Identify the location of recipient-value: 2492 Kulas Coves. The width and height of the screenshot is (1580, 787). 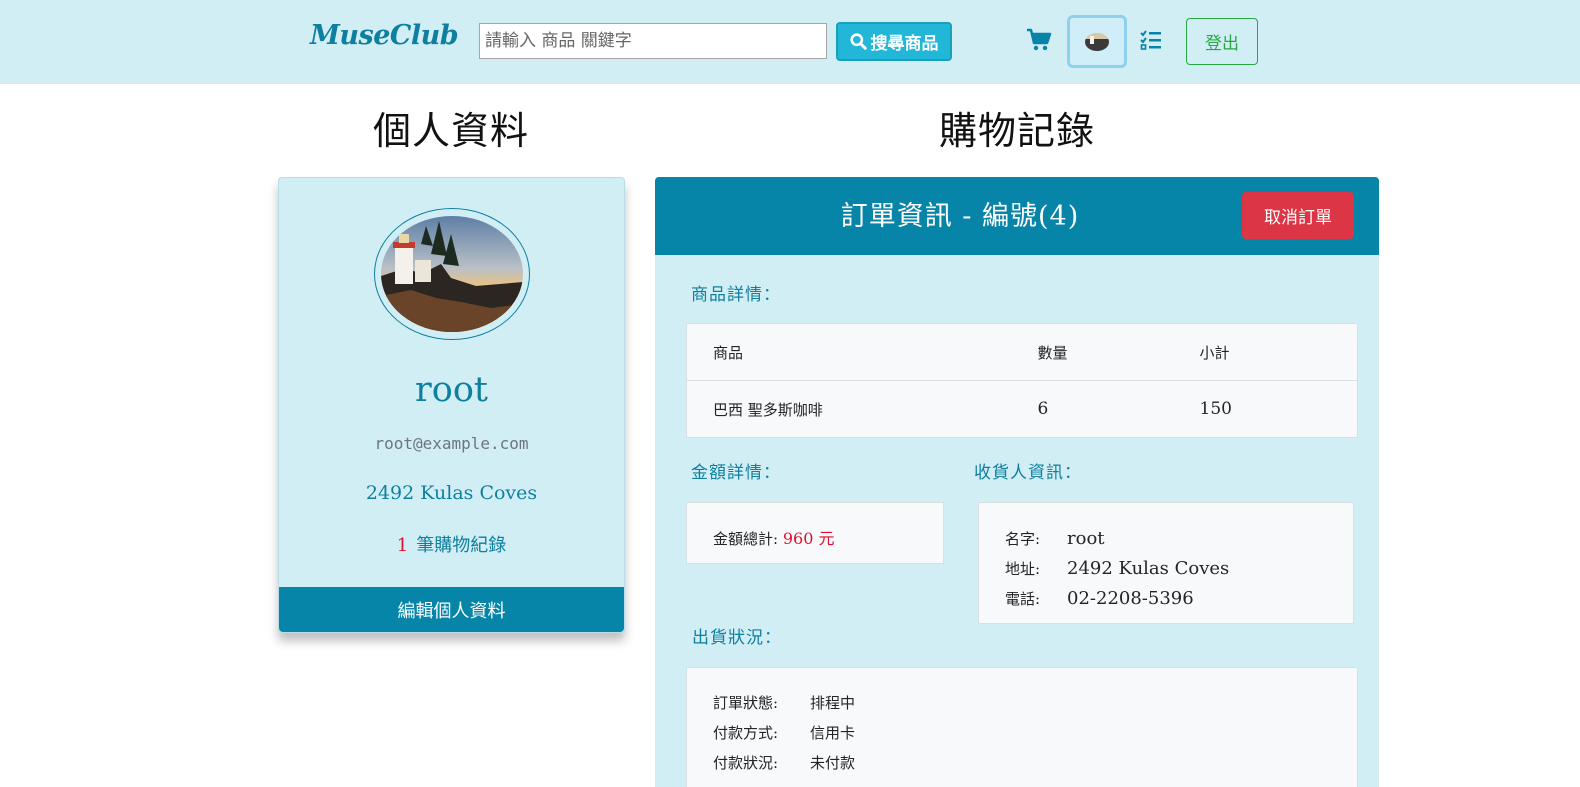
(1148, 568).